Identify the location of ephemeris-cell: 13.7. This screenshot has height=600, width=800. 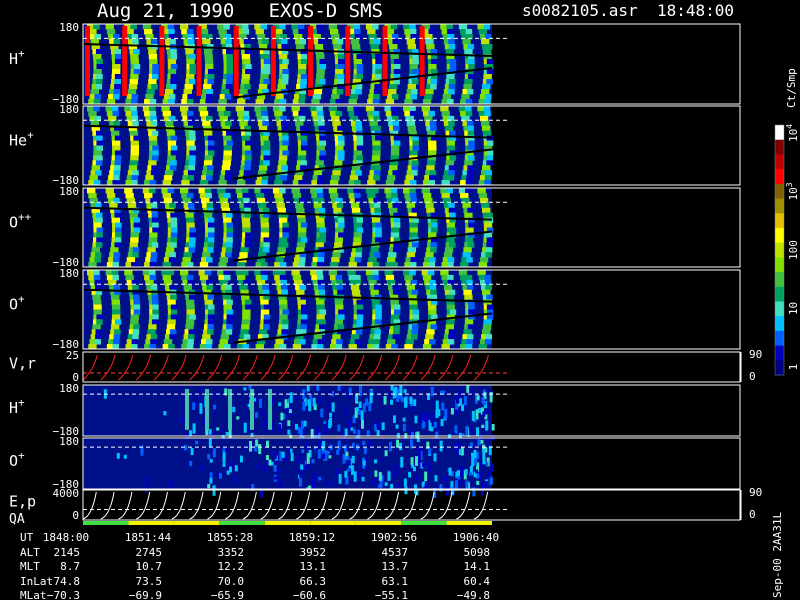
(395, 566).